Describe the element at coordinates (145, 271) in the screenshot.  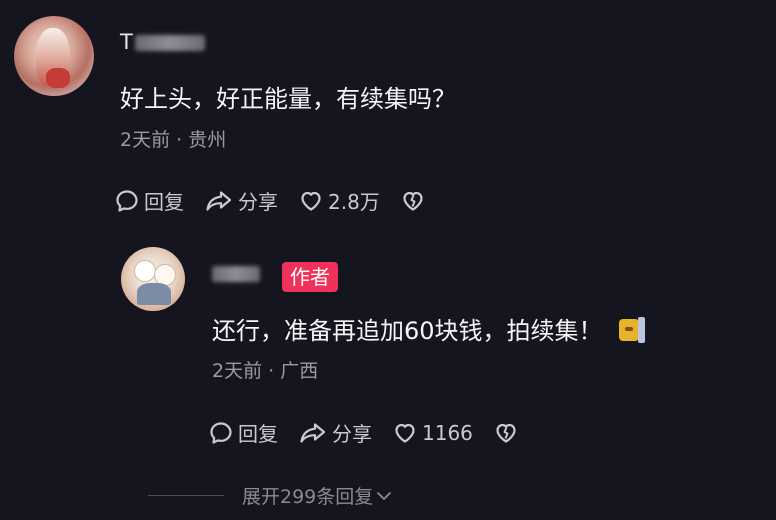
I see `avatar-face-left` at that location.